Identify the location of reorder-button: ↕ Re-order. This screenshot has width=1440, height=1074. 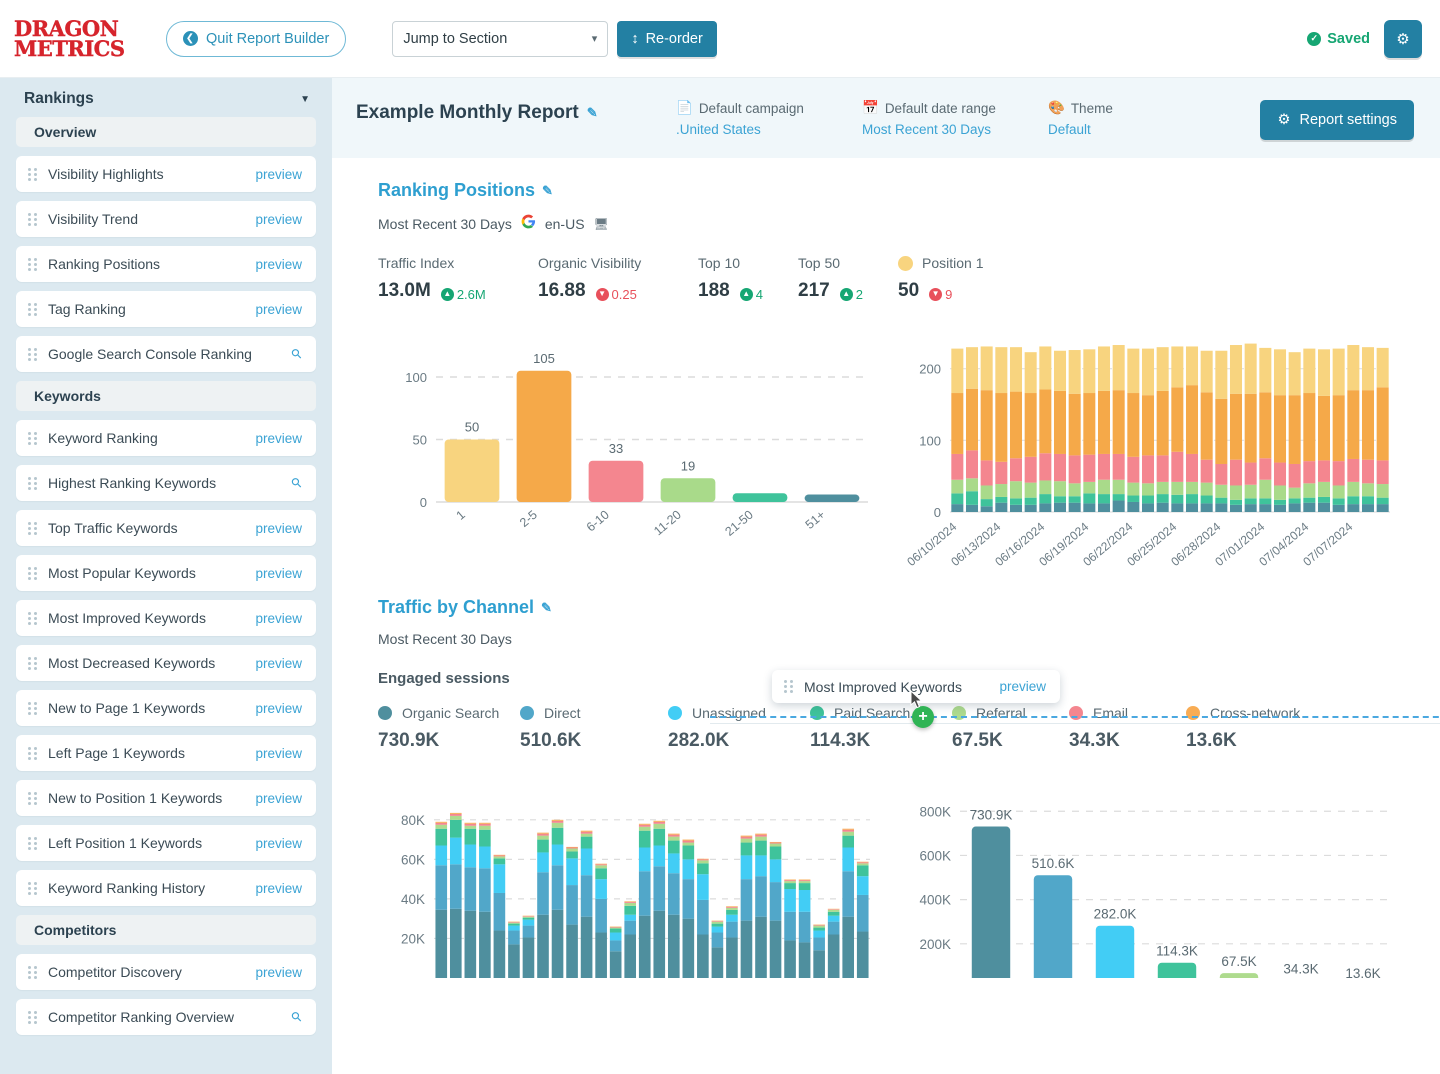
(667, 38).